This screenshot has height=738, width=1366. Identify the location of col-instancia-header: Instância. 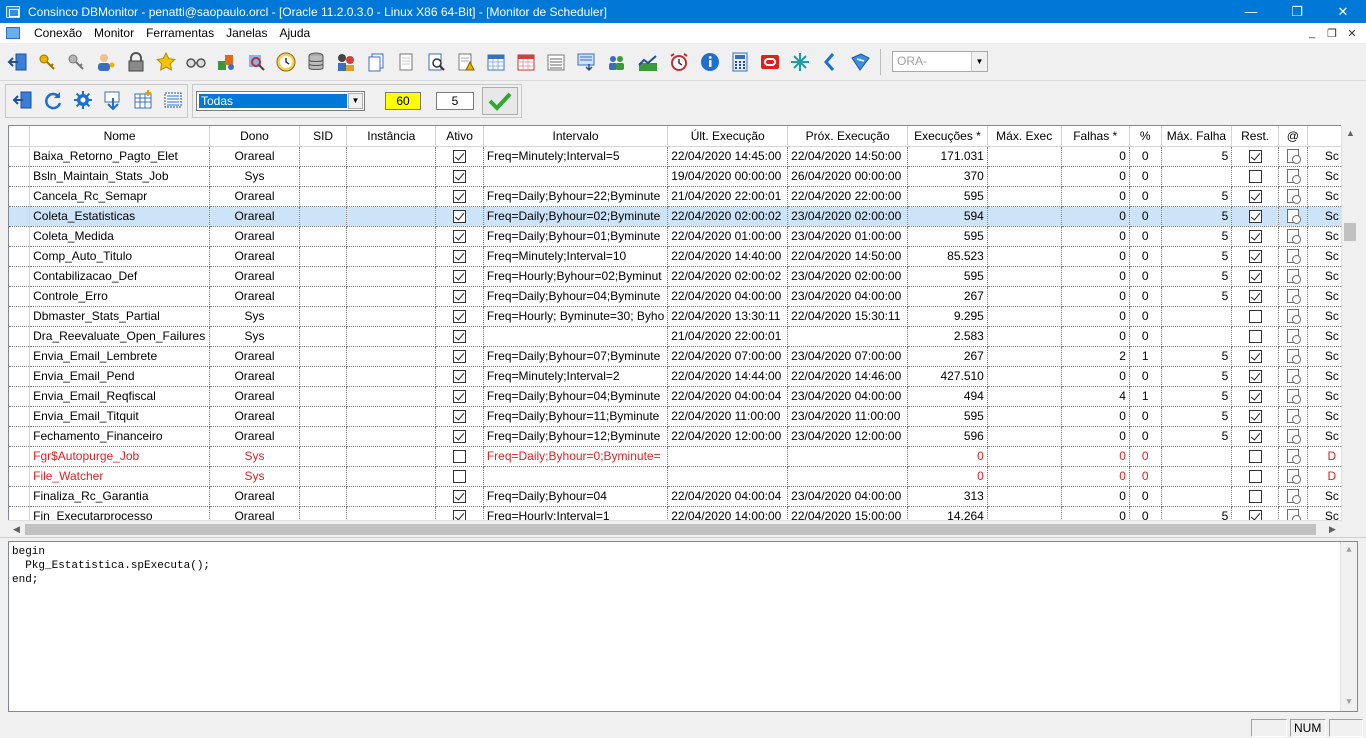
(391, 136).